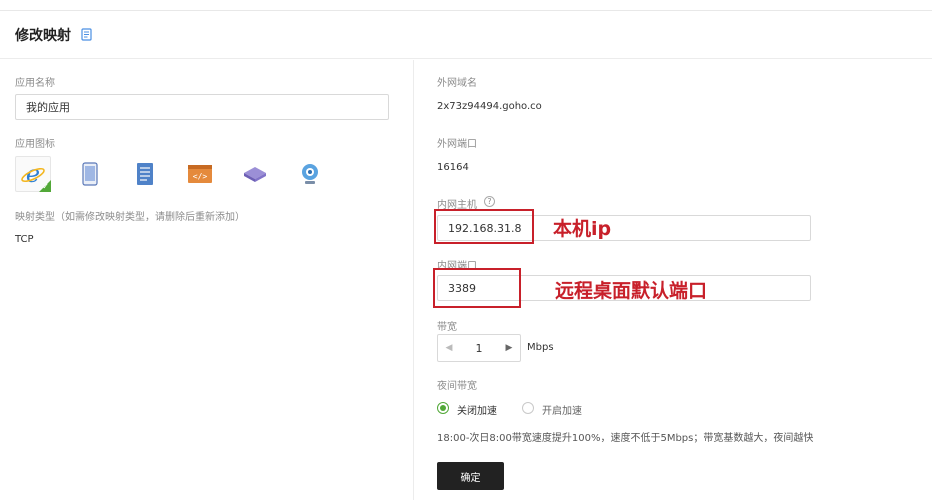 This screenshot has width=932, height=500. Describe the element at coordinates (466, 35) in the screenshot. I see `header: 修改映射` at that location.